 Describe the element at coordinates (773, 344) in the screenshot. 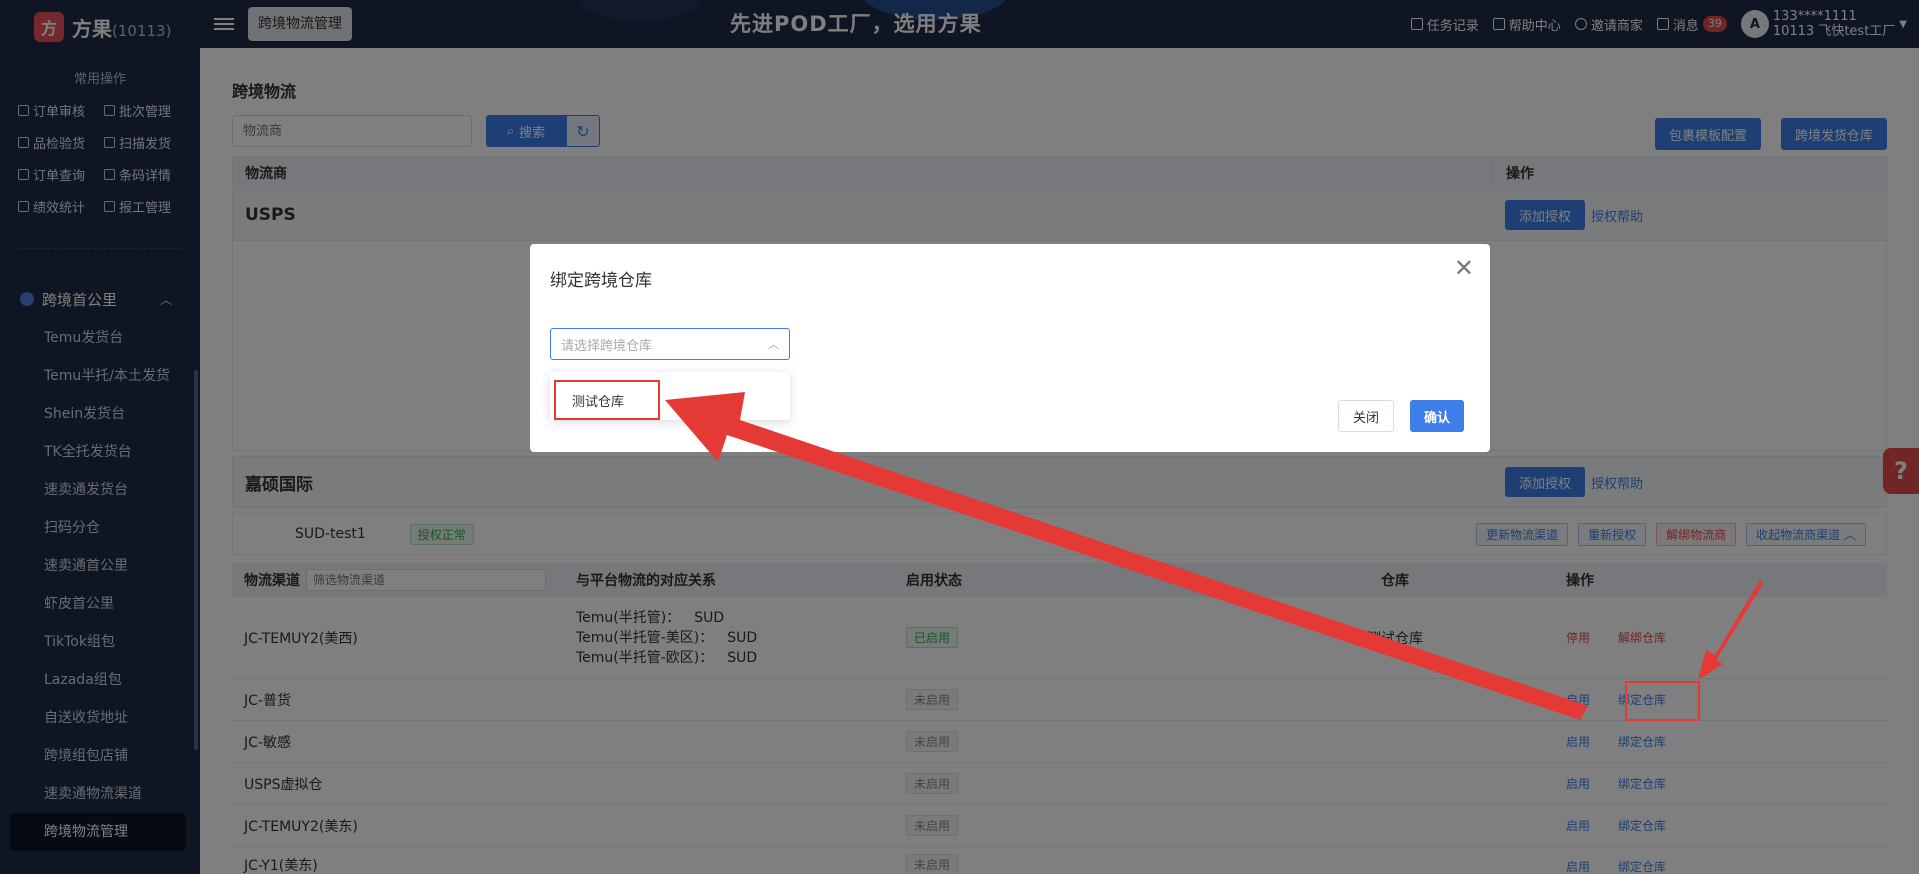

I see `chevron-up-icon: ︿` at that location.